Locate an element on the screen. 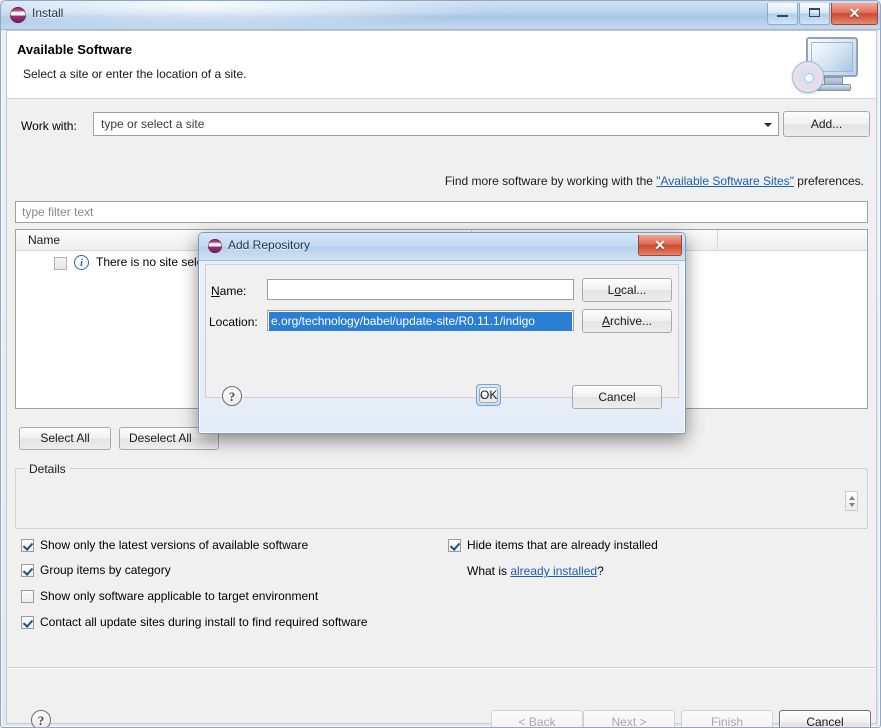 The width and height of the screenshot is (881, 728). what-is-suffix: ? is located at coordinates (600, 571).